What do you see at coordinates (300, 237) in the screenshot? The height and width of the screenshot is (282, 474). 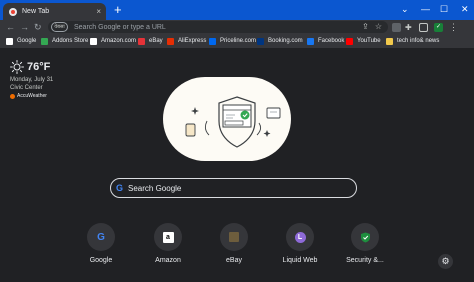 I see `liquid-web-icon: L` at bounding box center [300, 237].